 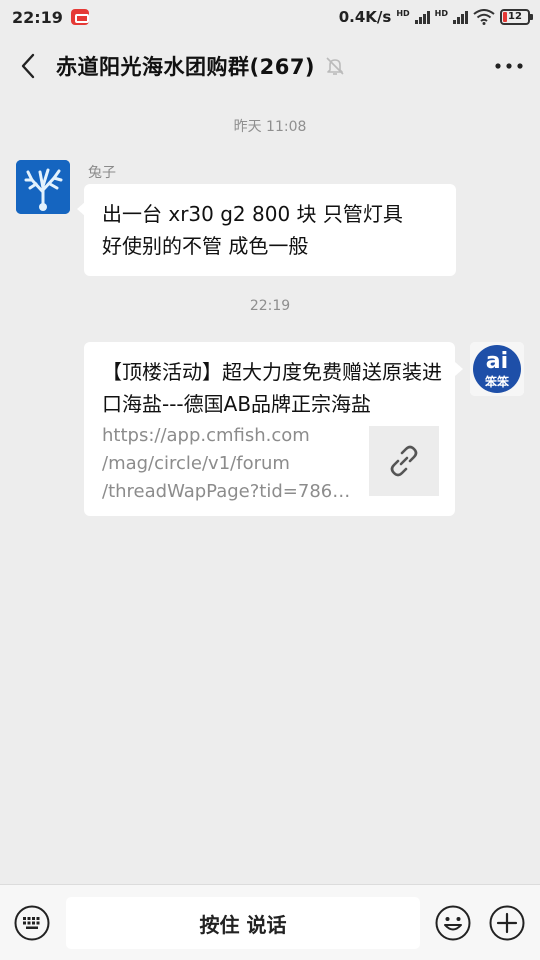 What do you see at coordinates (459, 369) in the screenshot?
I see `bubble-tail` at bounding box center [459, 369].